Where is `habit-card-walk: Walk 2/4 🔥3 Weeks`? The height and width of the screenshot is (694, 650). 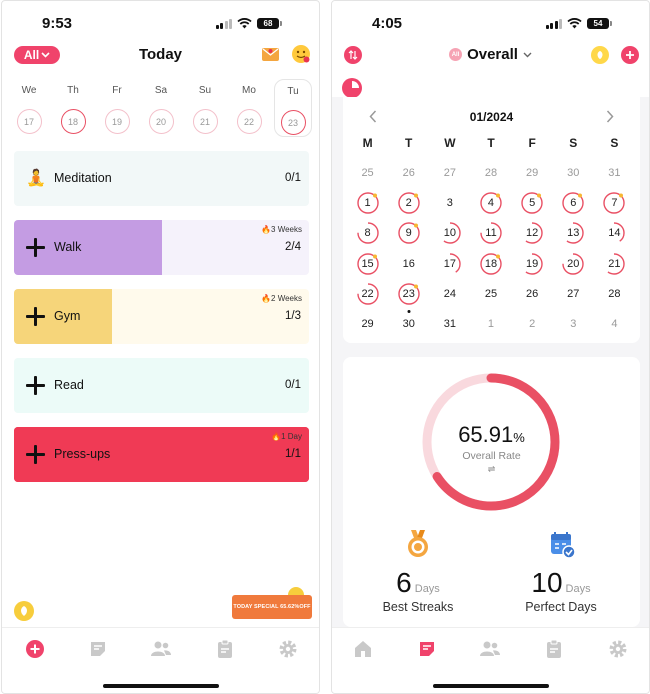 habit-card-walk: Walk 2/4 🔥3 Weeks is located at coordinates (161, 247).